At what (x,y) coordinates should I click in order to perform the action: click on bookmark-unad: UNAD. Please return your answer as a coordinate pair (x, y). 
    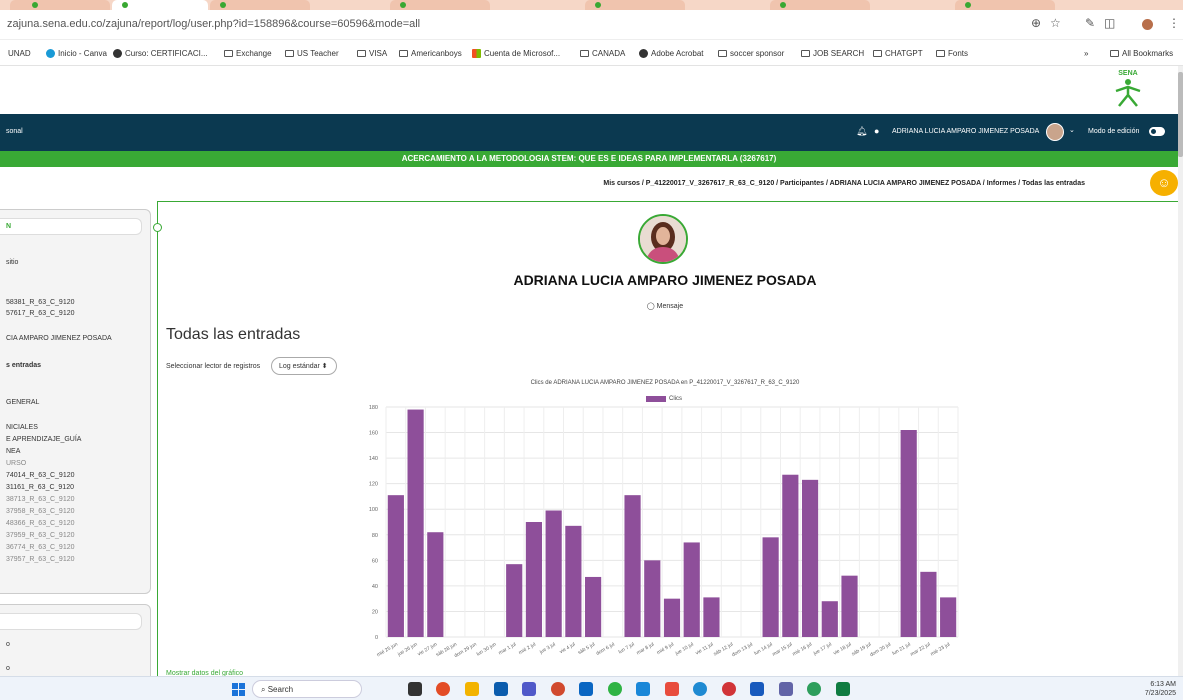
    Looking at the image, I should click on (19, 53).